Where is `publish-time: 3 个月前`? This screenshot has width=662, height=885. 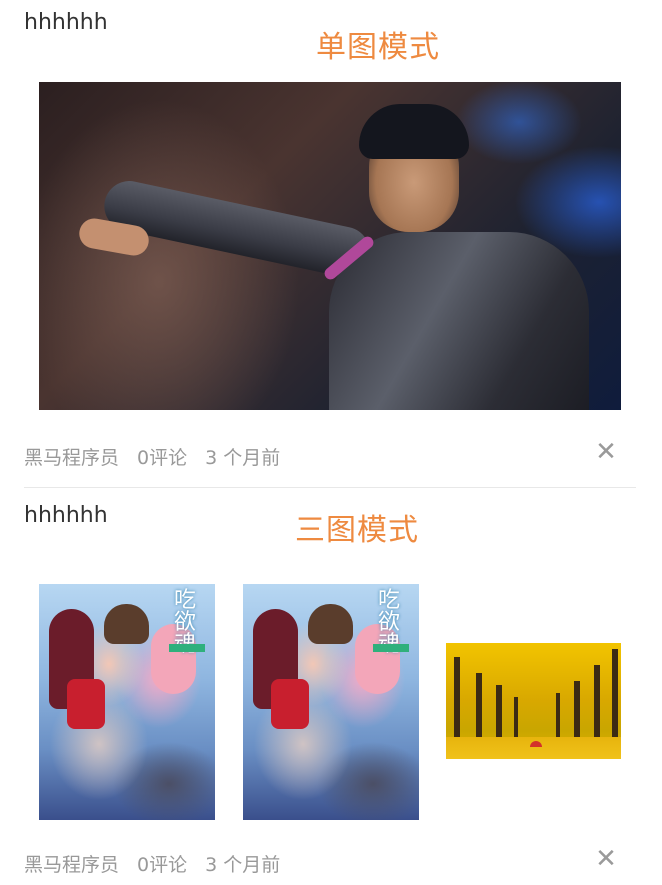 publish-time: 3 个月前 is located at coordinates (243, 458).